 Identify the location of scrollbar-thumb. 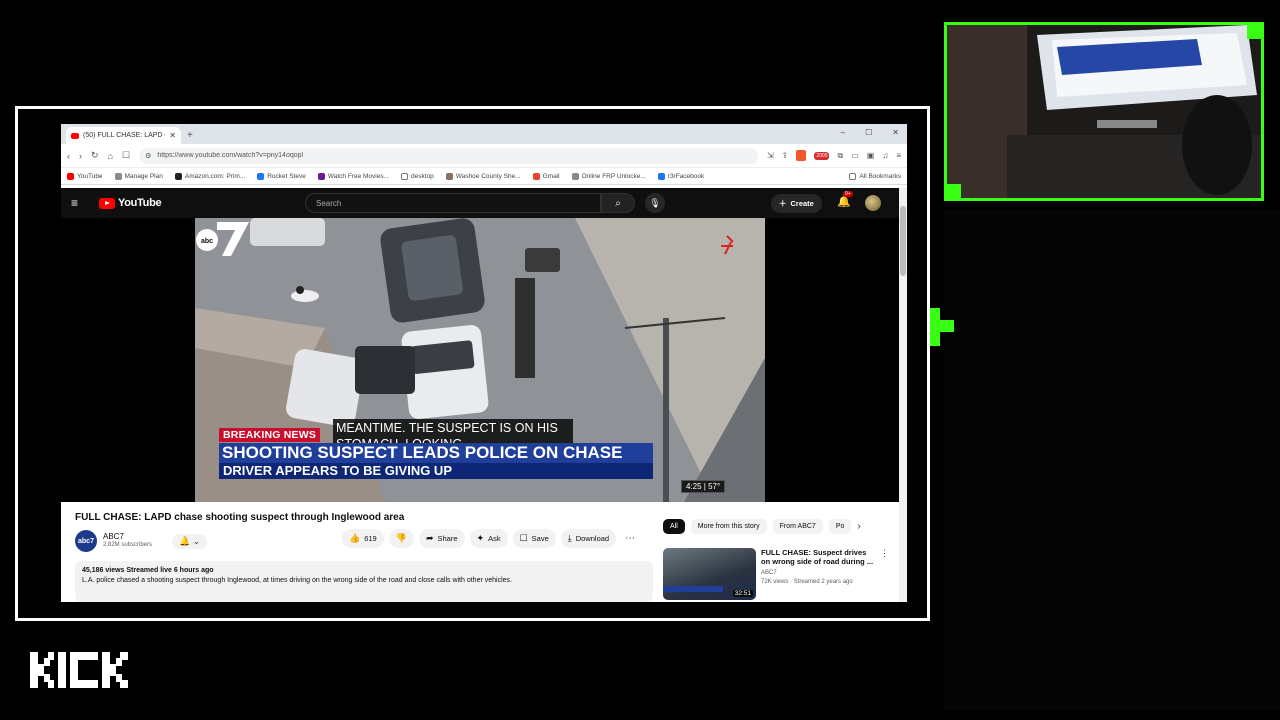
(903, 241).